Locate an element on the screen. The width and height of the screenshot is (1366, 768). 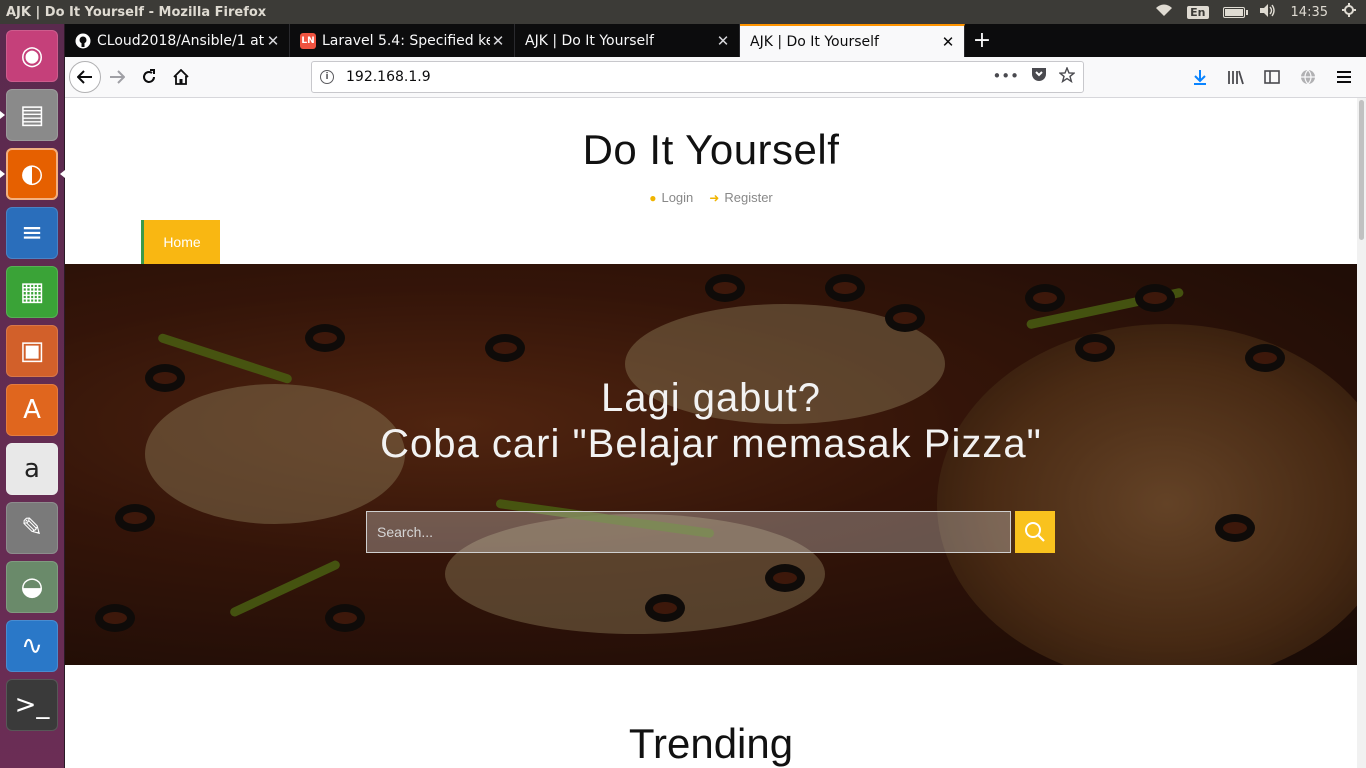
launcher-system-settings: ✎ is located at coordinates (32, 528).